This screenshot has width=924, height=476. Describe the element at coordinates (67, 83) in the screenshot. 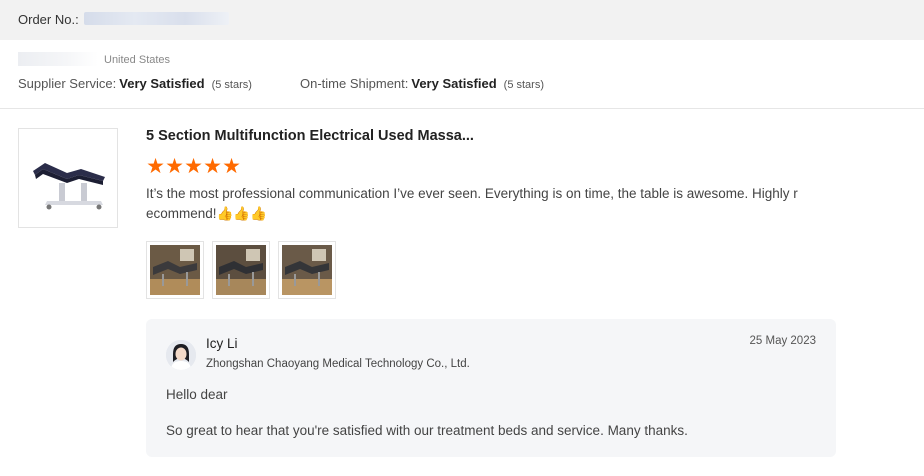

I see `rating-label: Supplier Service:` at that location.